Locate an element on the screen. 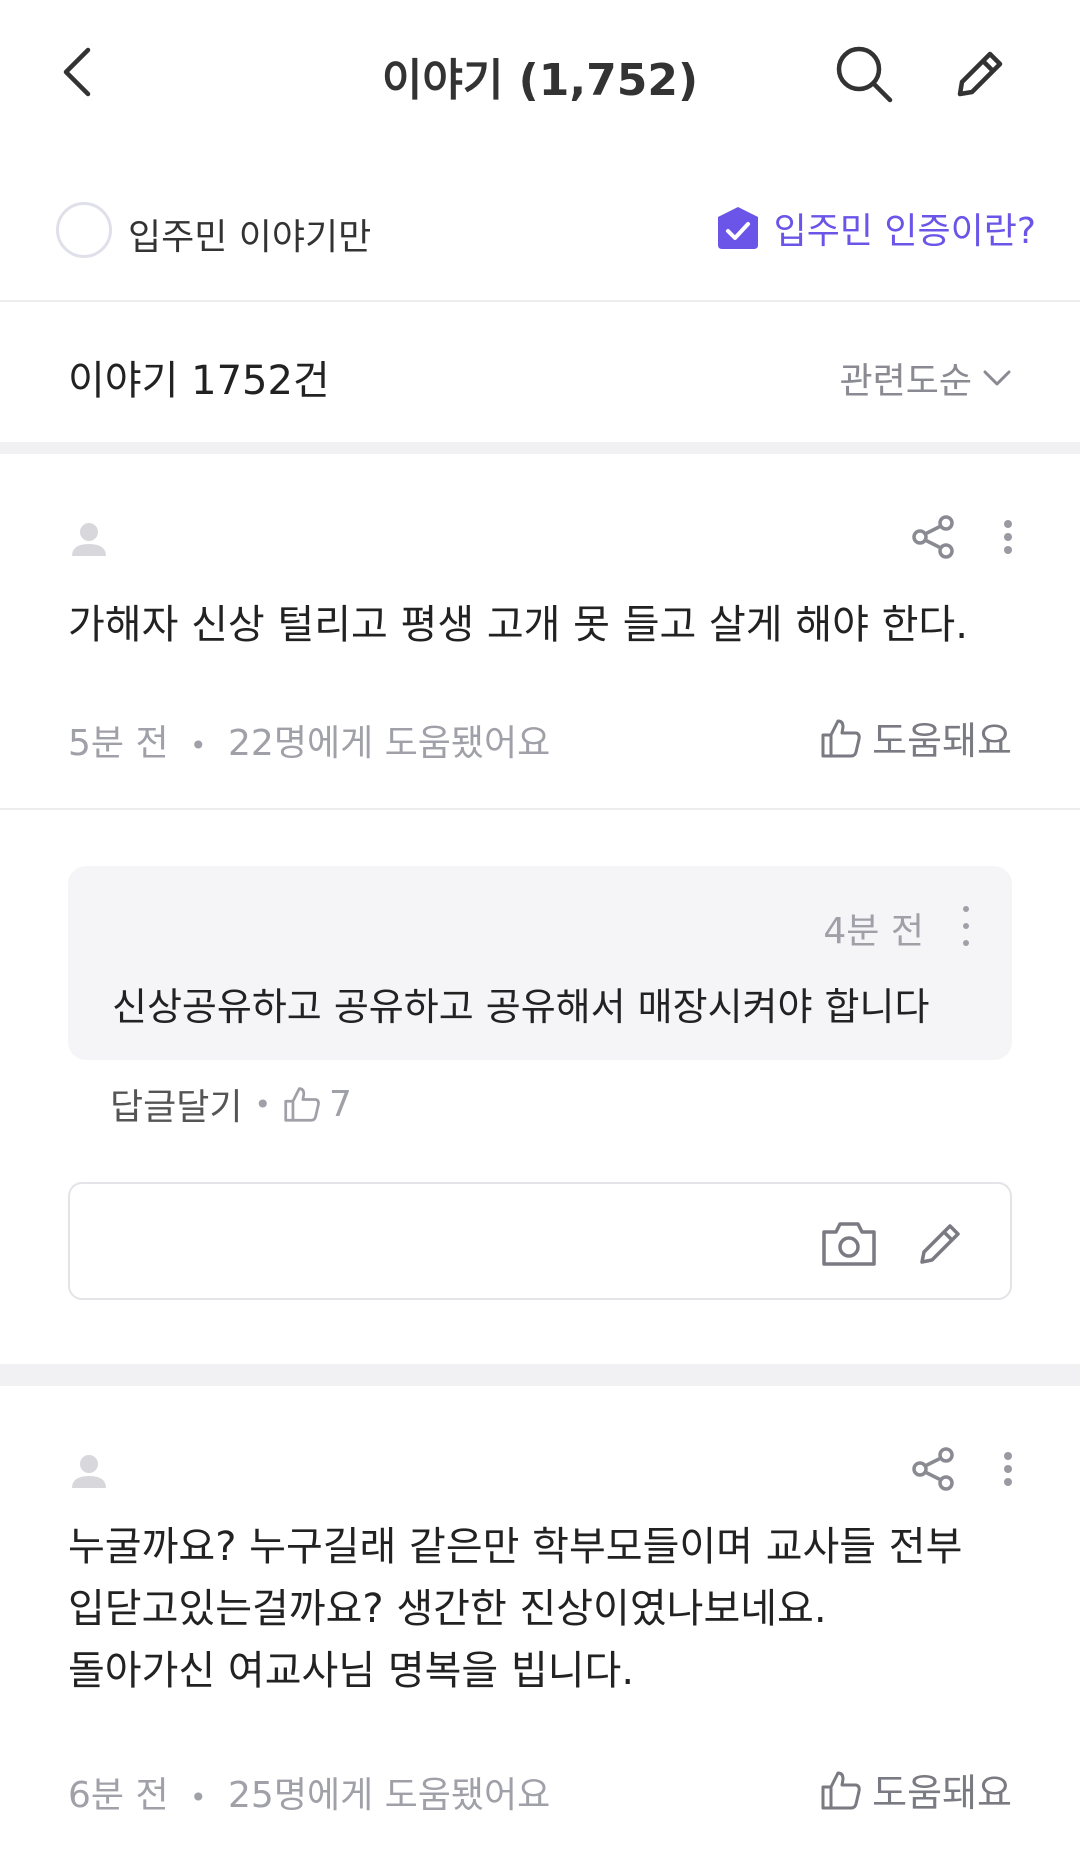 This screenshot has height=1849, width=1080. comment-time: 4분 전 is located at coordinates (873, 931).